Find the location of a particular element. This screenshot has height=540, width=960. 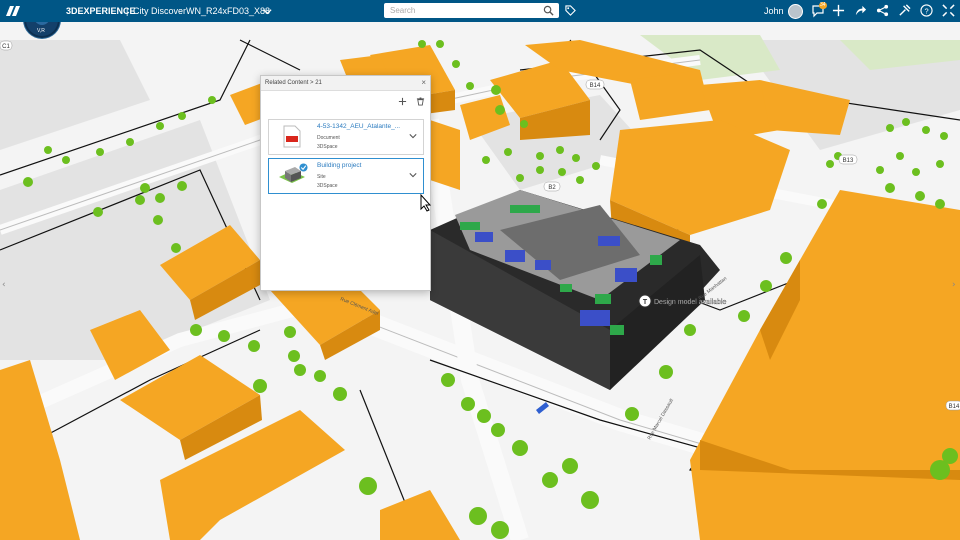

related-item-site: Building project Site 3DSpace is located at coordinates (346, 176).